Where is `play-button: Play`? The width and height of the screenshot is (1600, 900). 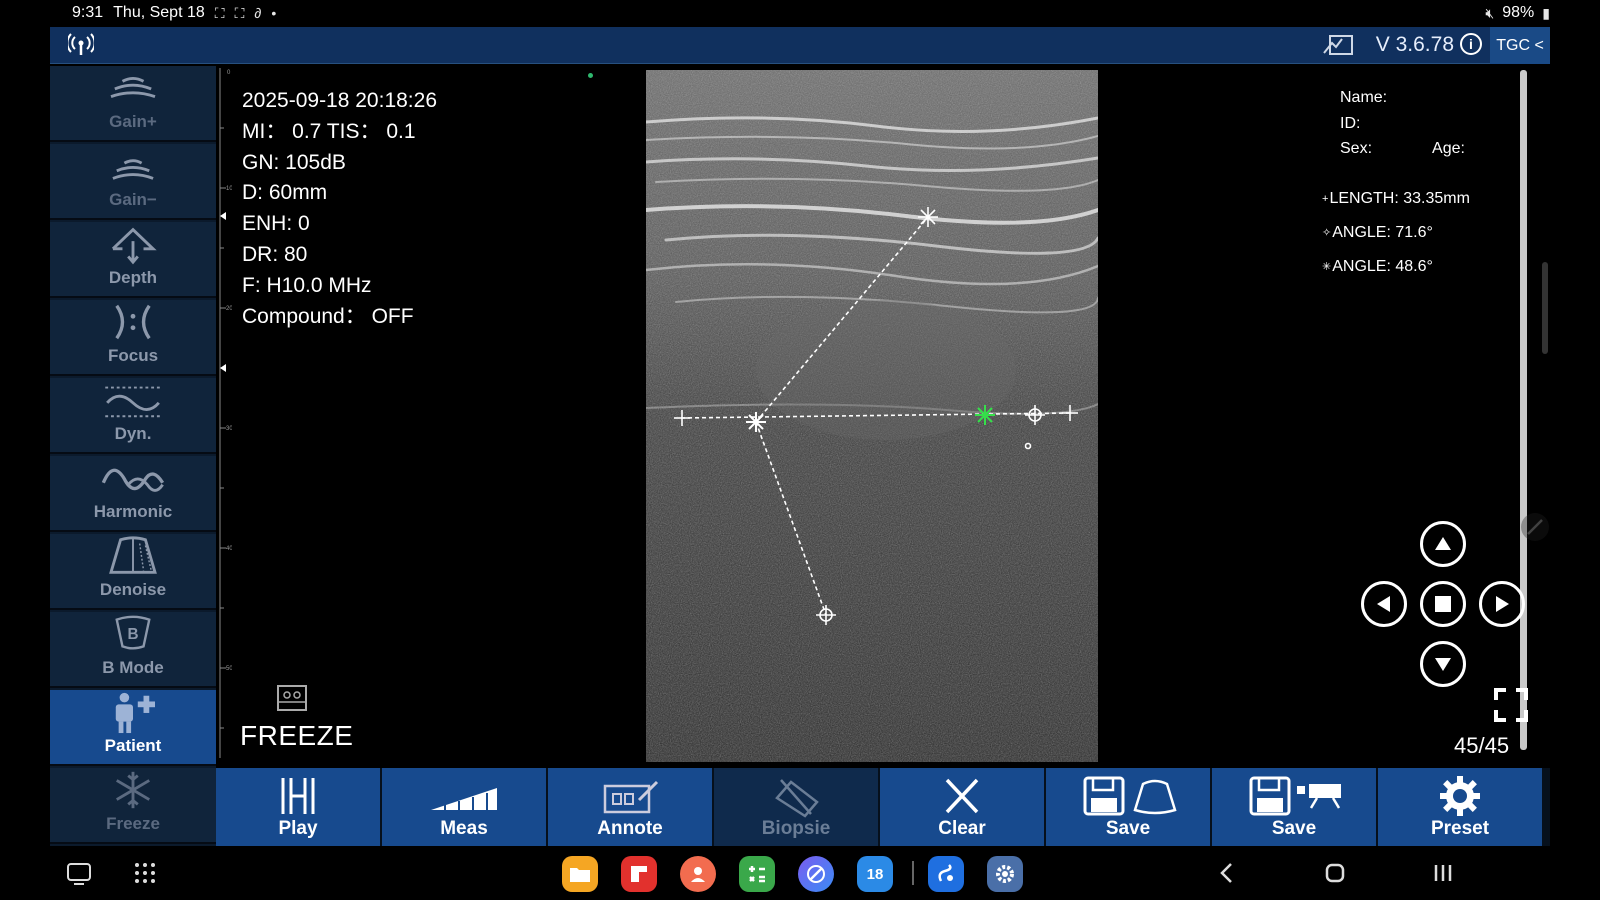
play-button: Play is located at coordinates (298, 807).